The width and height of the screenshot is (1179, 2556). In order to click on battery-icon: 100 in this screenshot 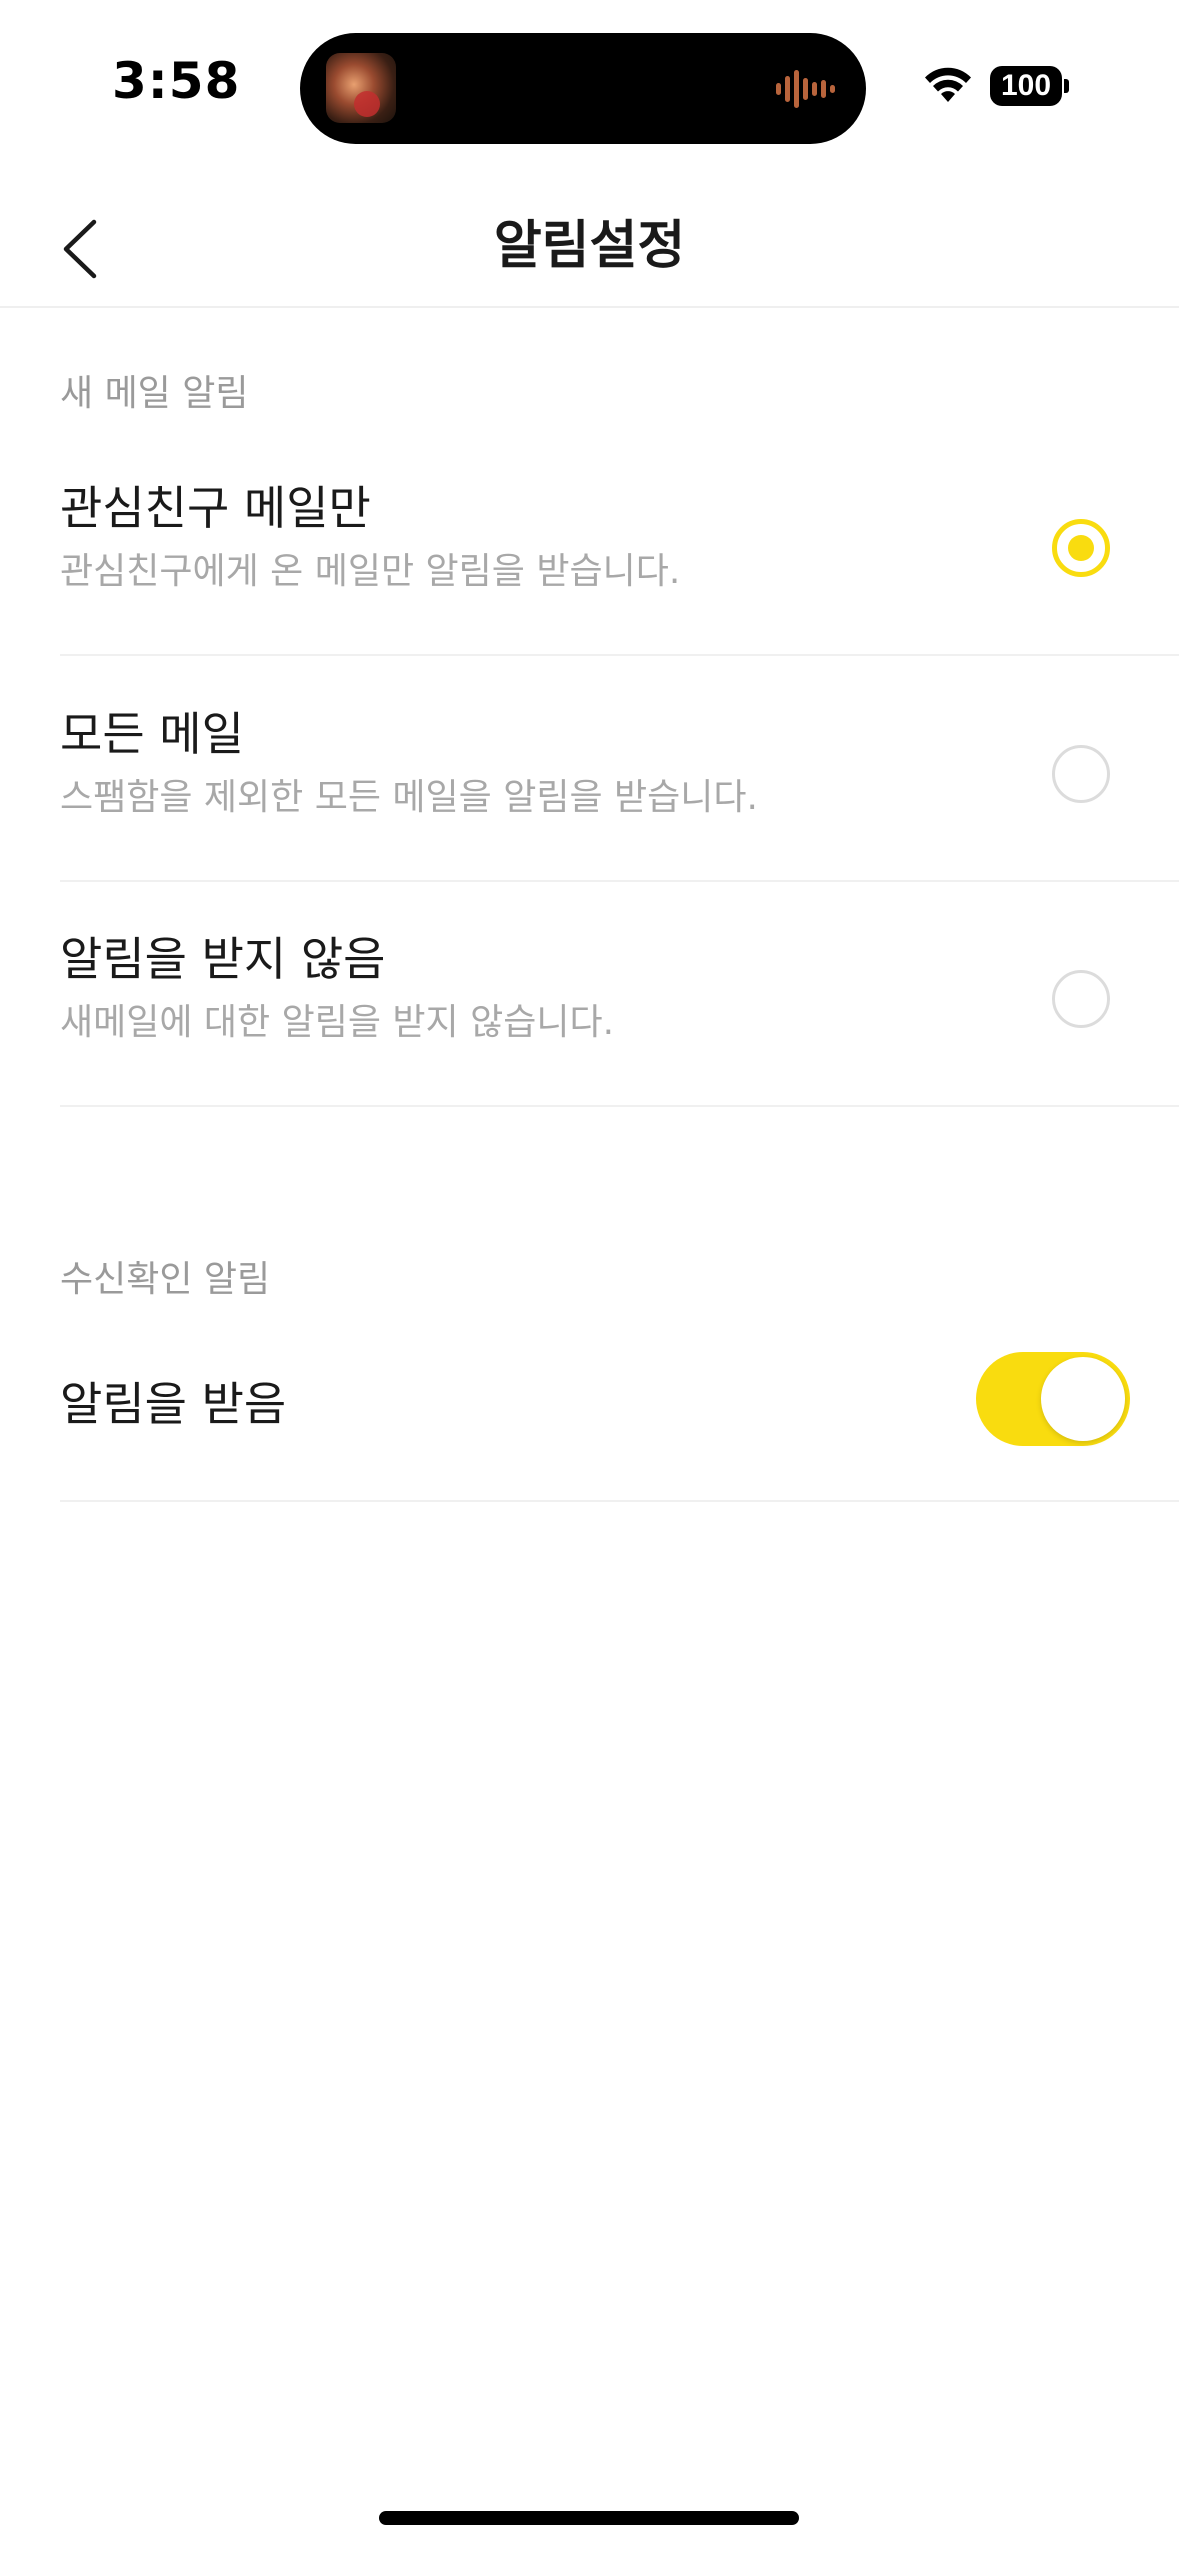, I will do `click(1029, 86)`.